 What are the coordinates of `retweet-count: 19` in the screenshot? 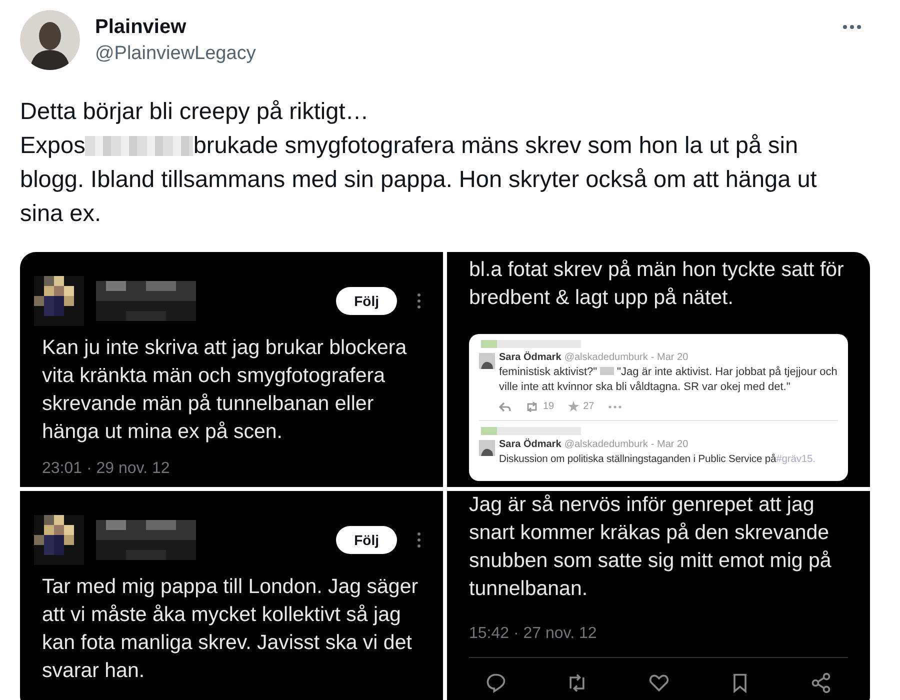 It's located at (548, 406).